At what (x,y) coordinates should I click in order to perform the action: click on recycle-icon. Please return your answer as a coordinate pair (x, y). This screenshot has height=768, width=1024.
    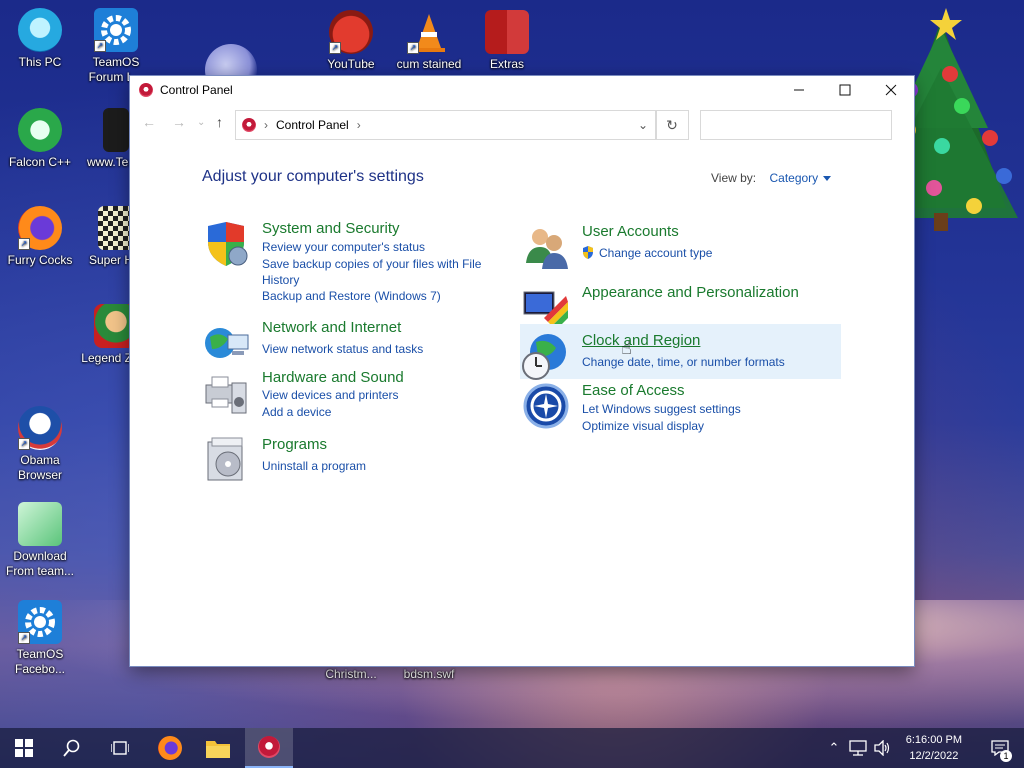
    Looking at the image, I should click on (40, 130).